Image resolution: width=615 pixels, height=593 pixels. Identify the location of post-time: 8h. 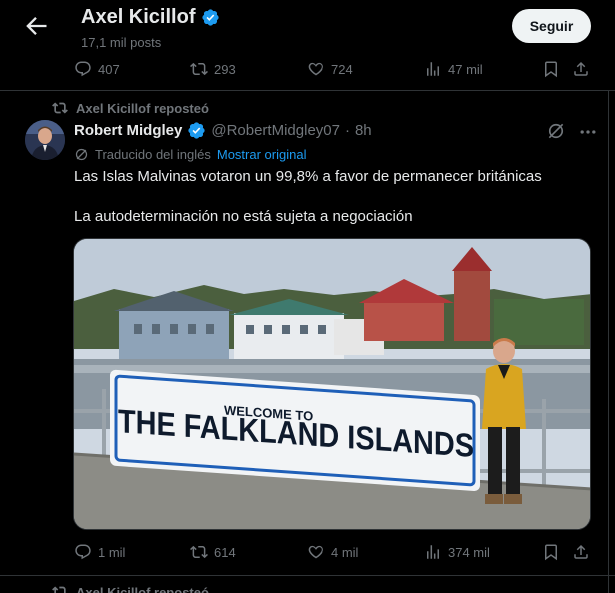
(363, 130).